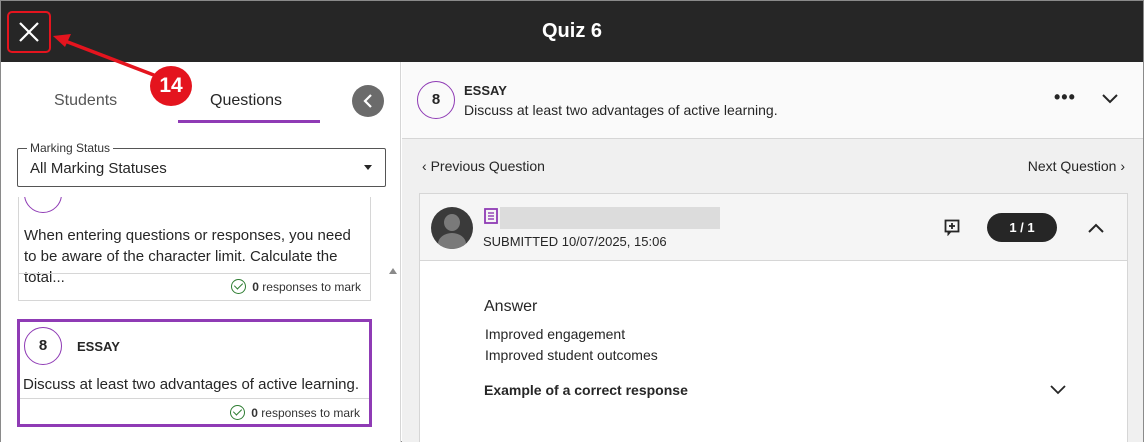 This screenshot has width=1144, height=442. Describe the element at coordinates (586, 390) in the screenshot. I see `correct-response-toggle: Example of a correct response` at that location.